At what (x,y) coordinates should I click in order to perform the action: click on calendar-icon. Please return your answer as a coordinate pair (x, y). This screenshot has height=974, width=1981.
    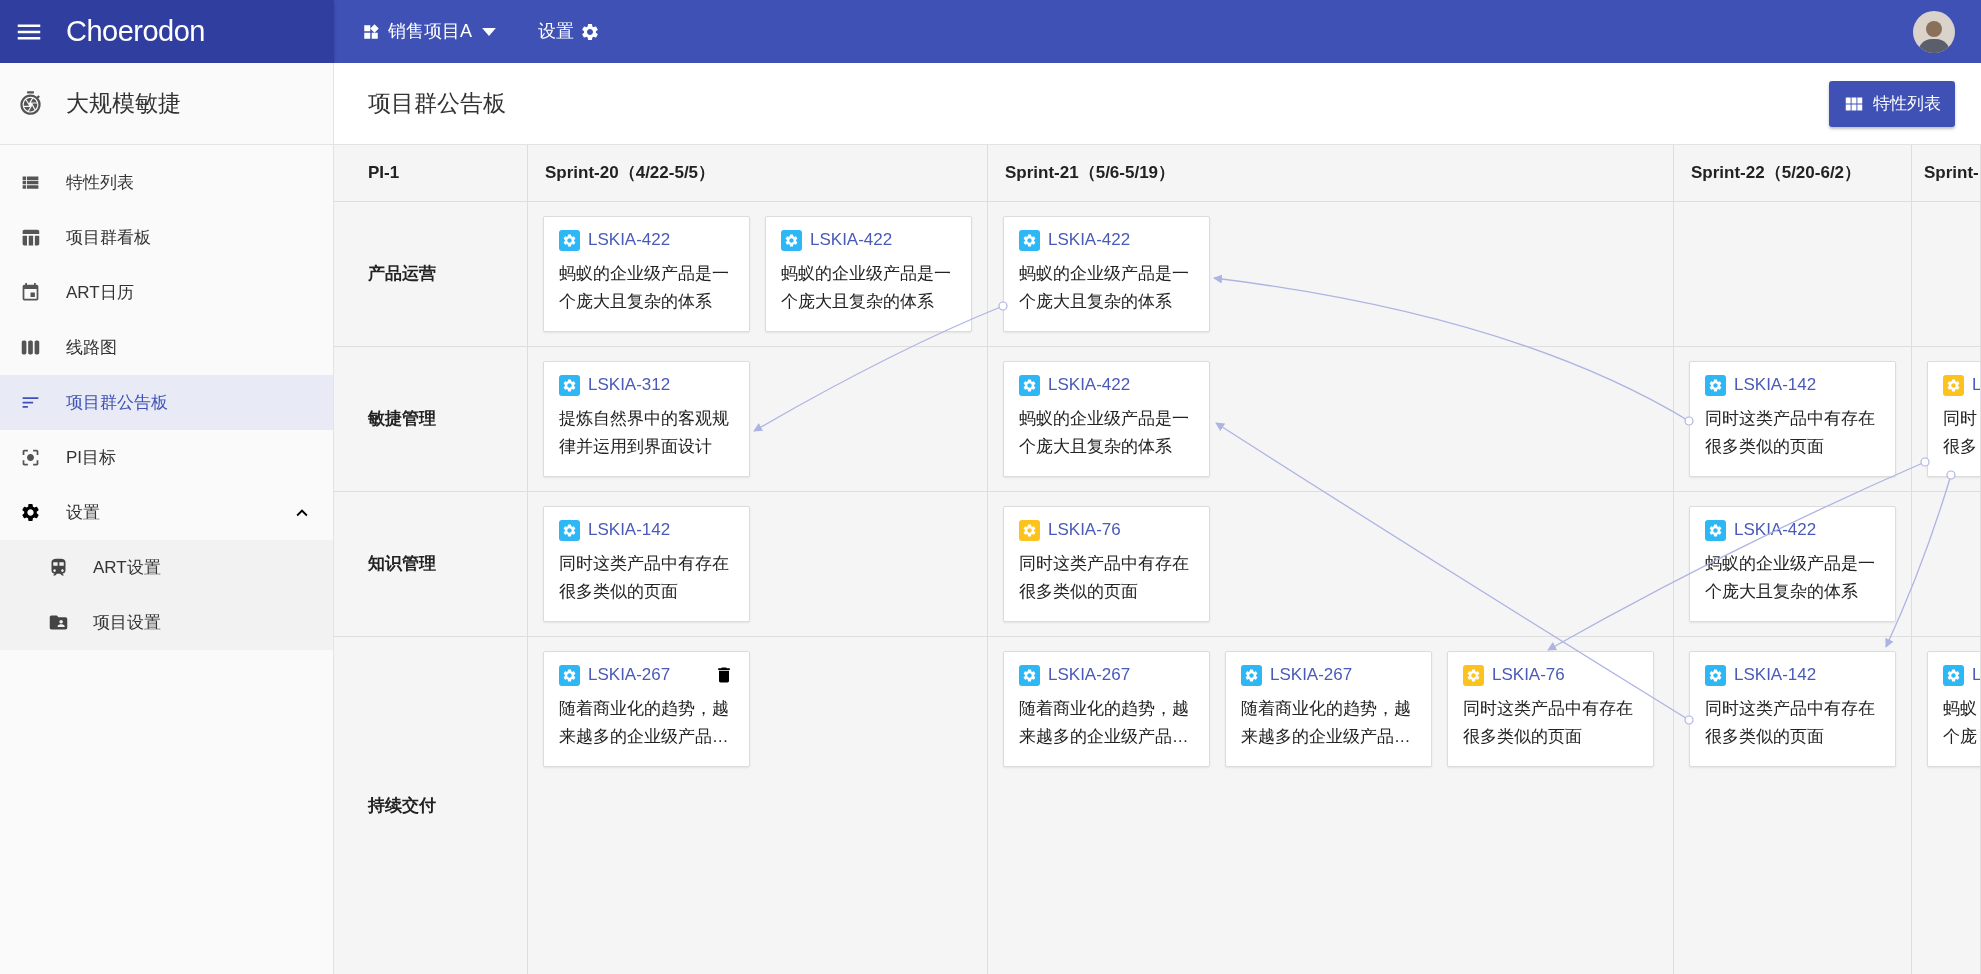
    Looking at the image, I should click on (30, 292).